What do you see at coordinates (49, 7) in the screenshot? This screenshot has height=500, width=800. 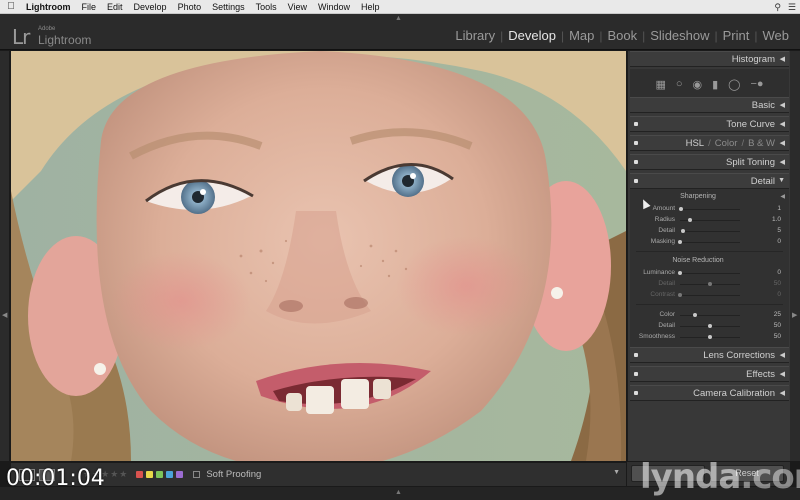 I see `menu-app-lightroom: Lightroom` at bounding box center [49, 7].